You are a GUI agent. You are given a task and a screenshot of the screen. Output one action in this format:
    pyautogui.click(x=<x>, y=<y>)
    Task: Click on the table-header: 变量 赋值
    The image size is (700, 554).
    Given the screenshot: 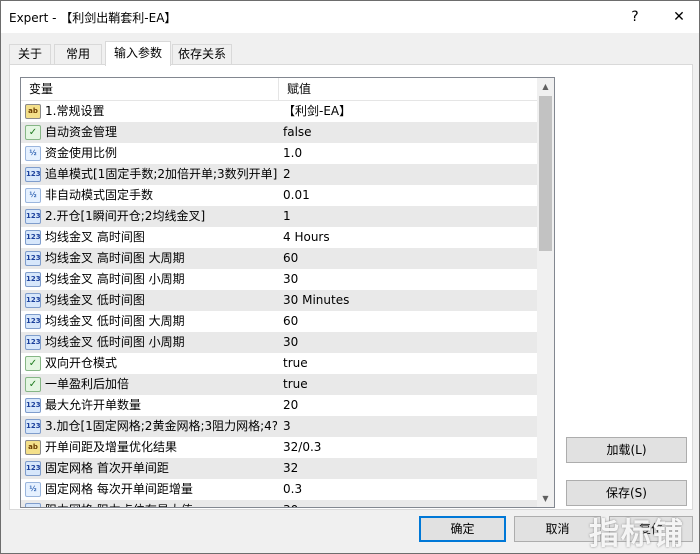 What is the action you would take?
    pyautogui.click(x=279, y=89)
    